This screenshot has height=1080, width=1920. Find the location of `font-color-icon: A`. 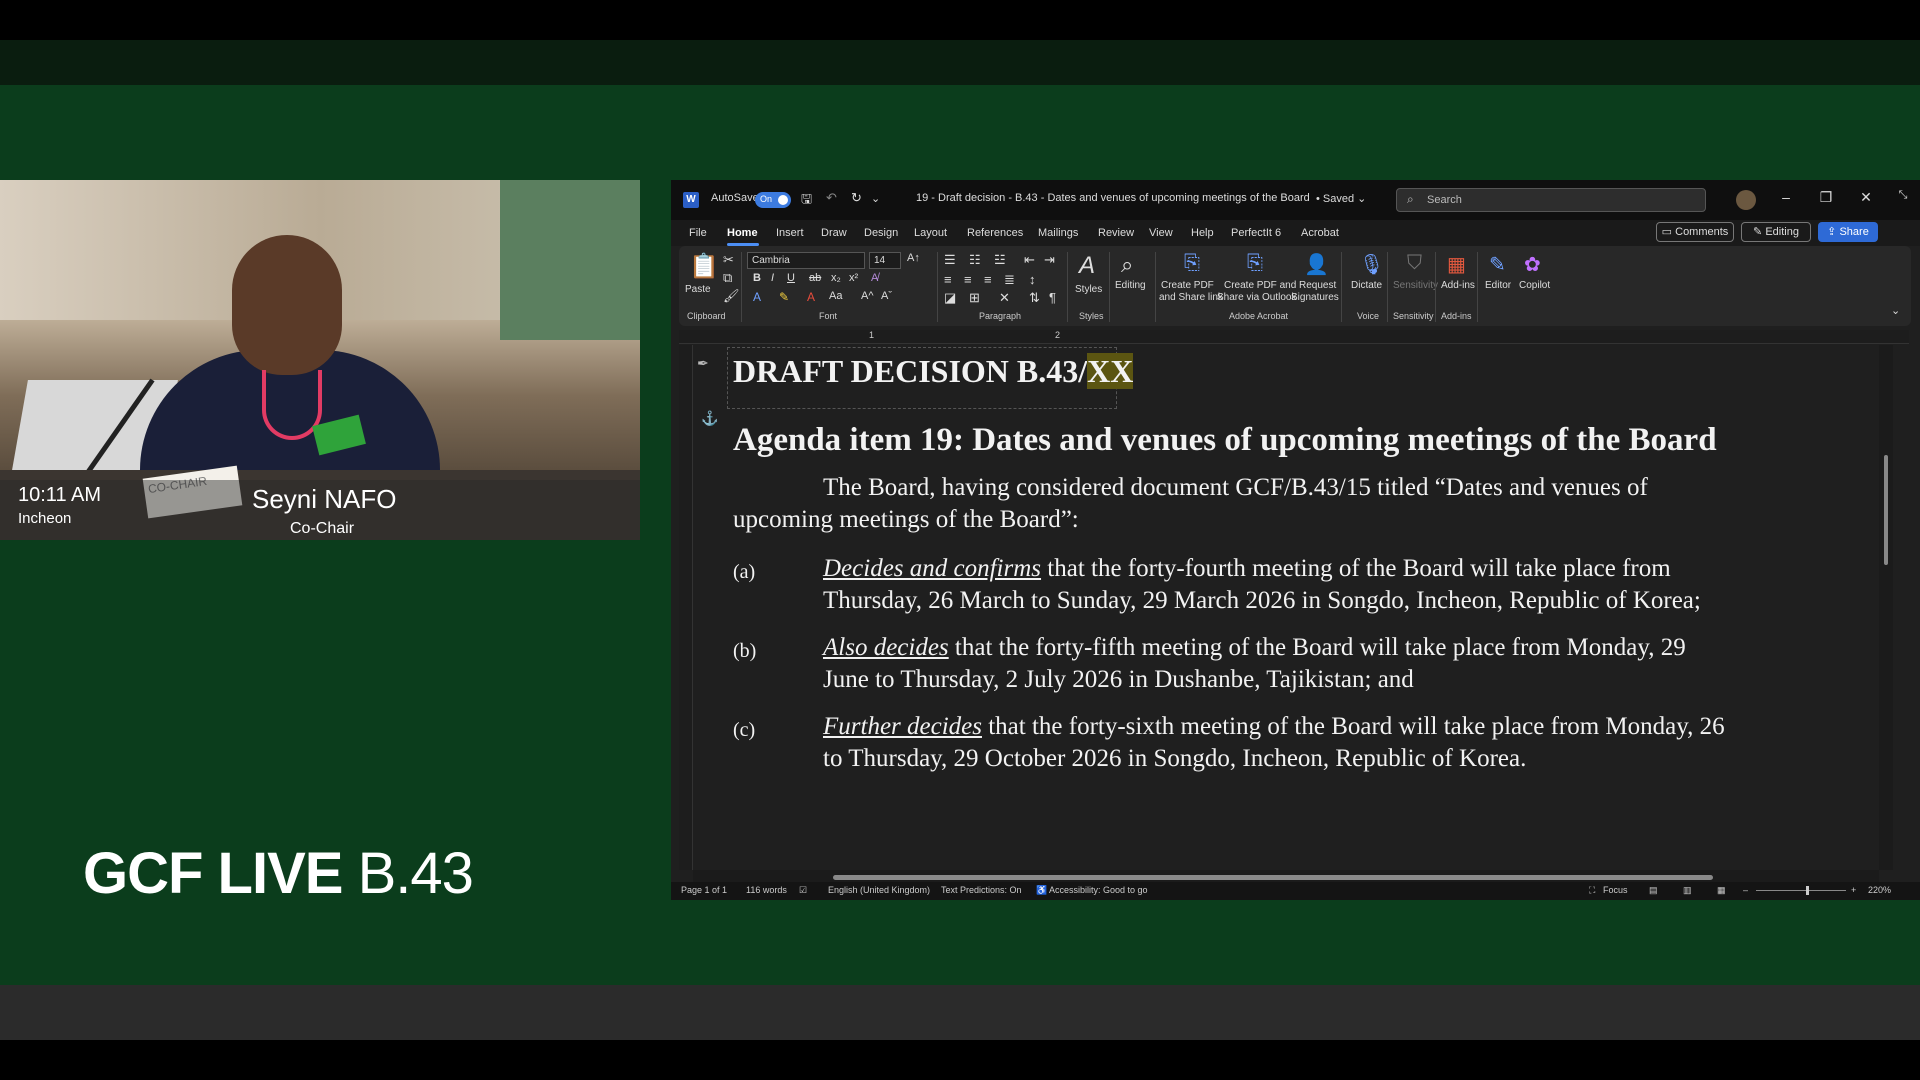

font-color-icon: A is located at coordinates (811, 297).